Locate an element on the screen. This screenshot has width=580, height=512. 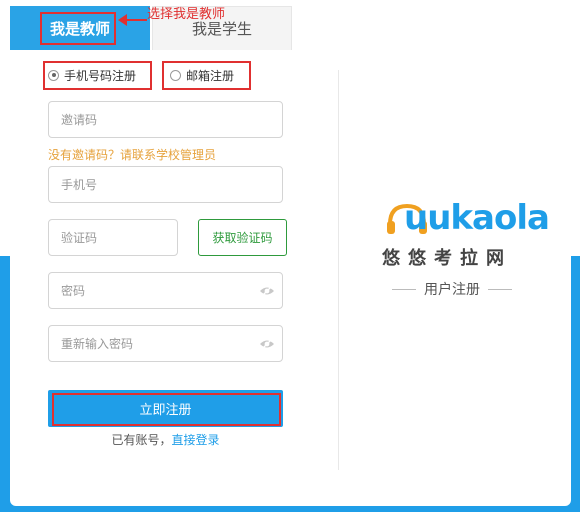
password-field is located at coordinates (165, 290).